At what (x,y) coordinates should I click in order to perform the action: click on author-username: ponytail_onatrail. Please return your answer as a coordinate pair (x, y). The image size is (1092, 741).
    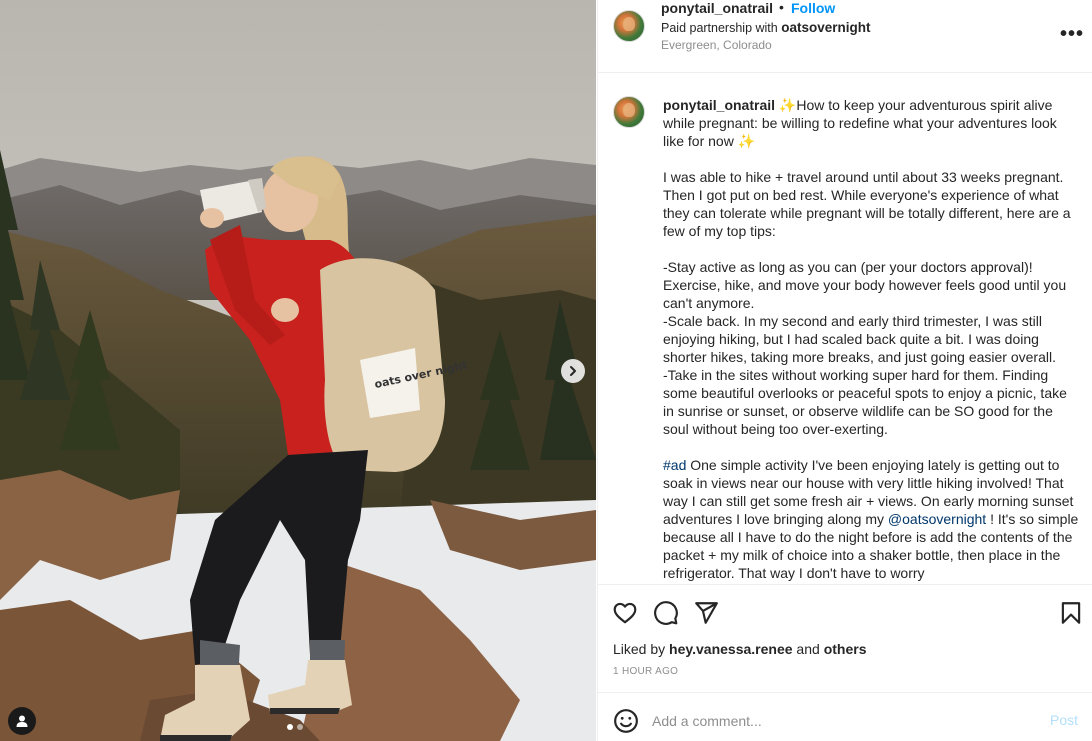
    Looking at the image, I should click on (717, 8).